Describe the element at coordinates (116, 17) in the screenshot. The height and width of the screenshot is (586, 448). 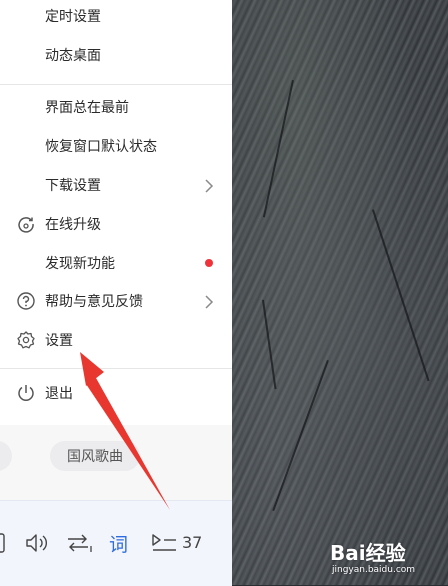
I see `menu-item-timer: 定时设置` at that location.